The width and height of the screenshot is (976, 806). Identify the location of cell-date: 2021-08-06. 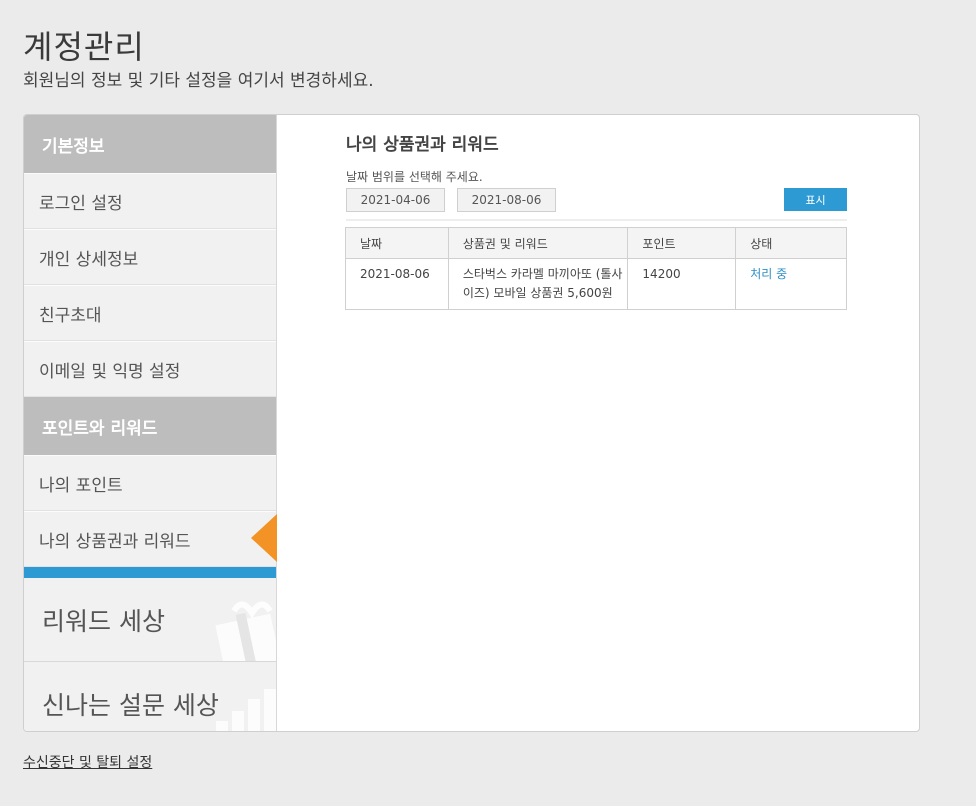
(397, 284).